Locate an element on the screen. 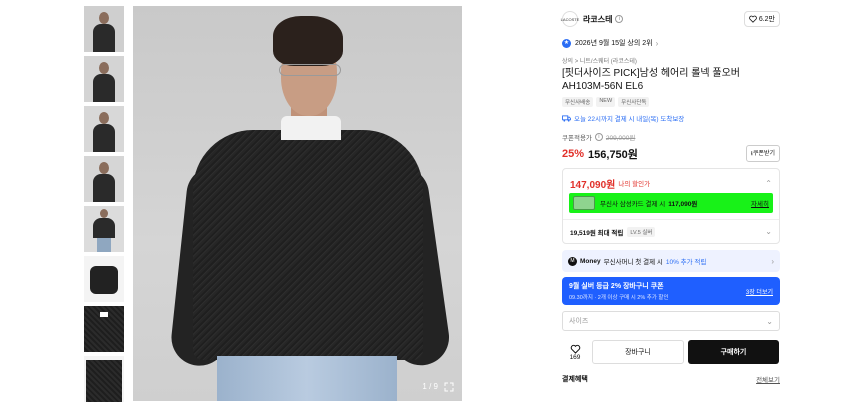  discount-rate: 25% is located at coordinates (573, 153).